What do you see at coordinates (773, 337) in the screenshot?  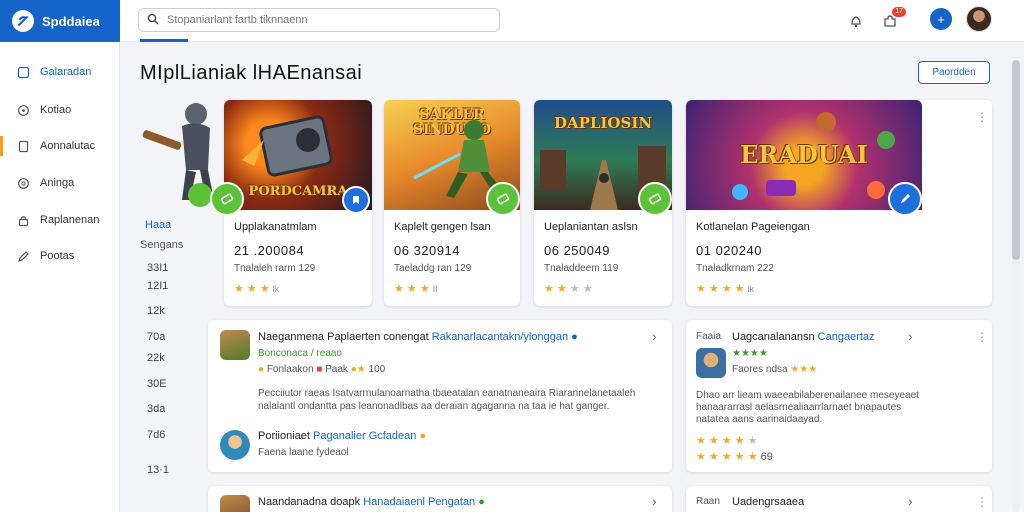 I see `review-title-text: Uagcanalanansn` at bounding box center [773, 337].